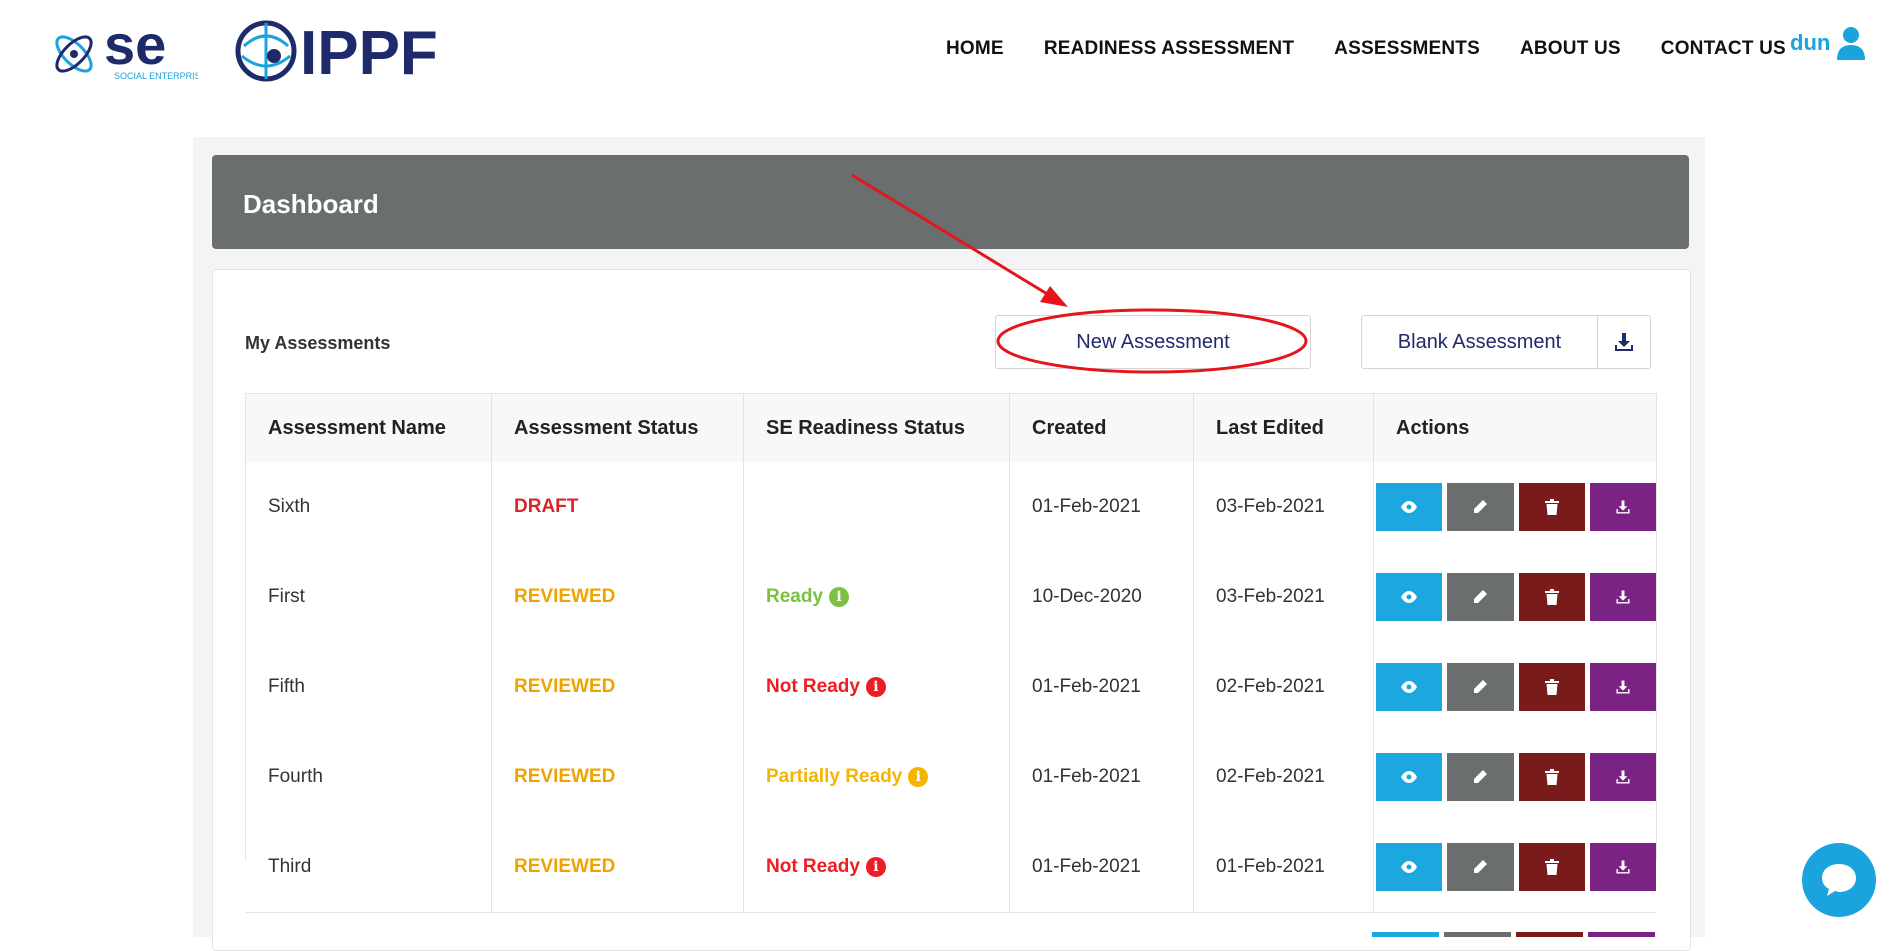 The height and width of the screenshot is (951, 1898). I want to click on nav-contact-us: CONTACT US, so click(1723, 49).